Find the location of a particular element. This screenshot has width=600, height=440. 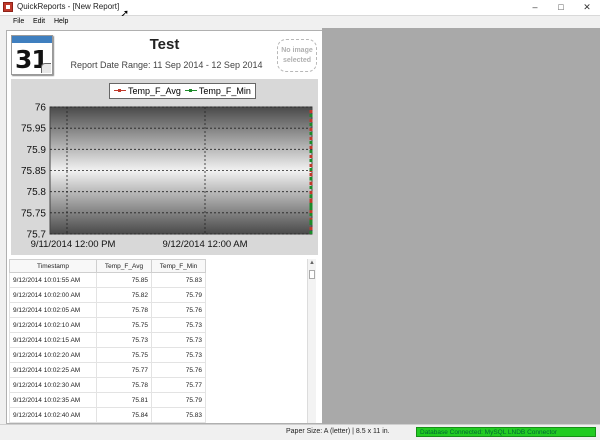

table-row: 9/12/2014 10:02:30 AM 75.78 75.77 is located at coordinates (107, 385).